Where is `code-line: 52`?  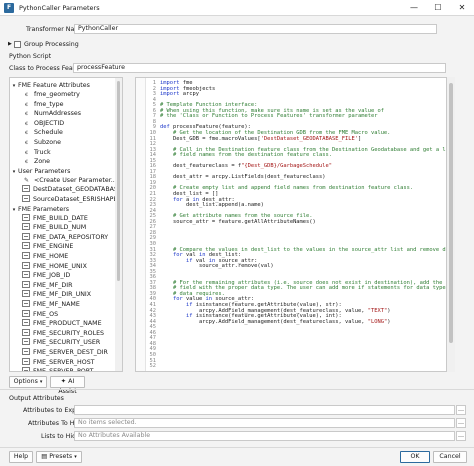
code-line: 52 is located at coordinates (153, 366).